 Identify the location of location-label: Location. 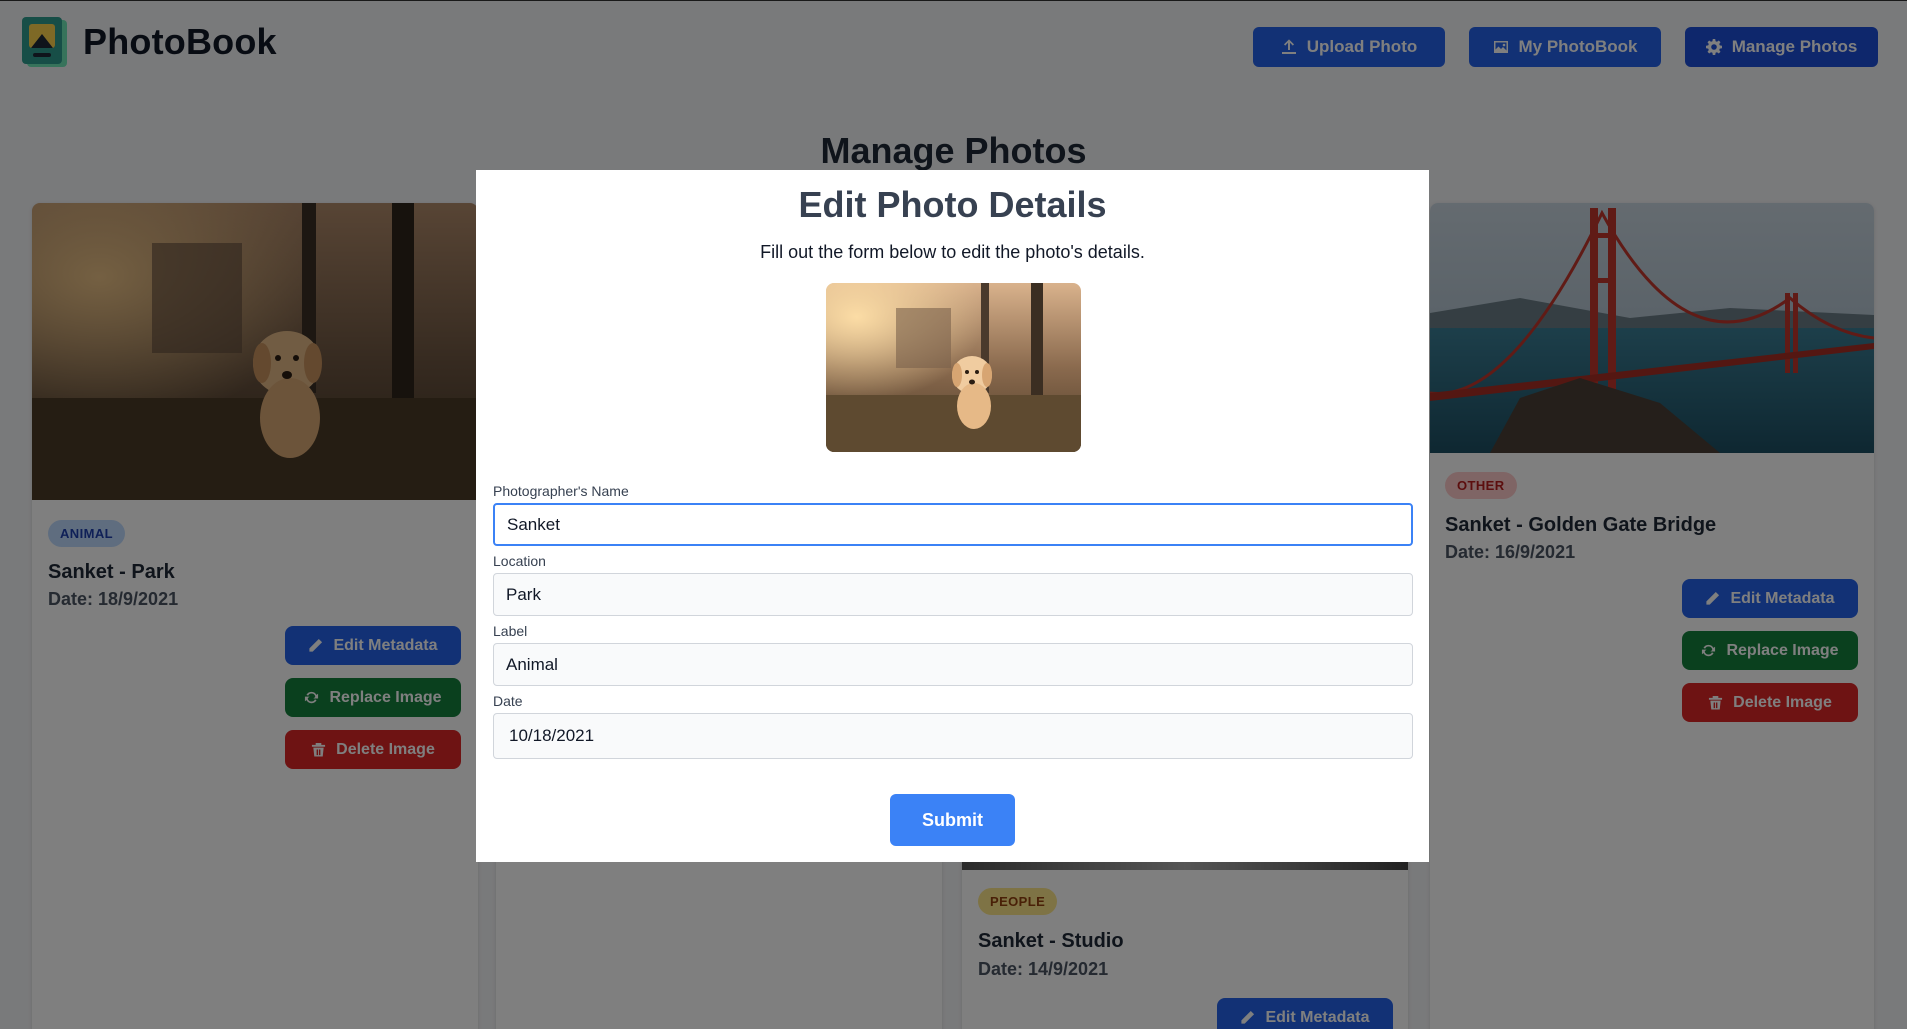
(519, 561).